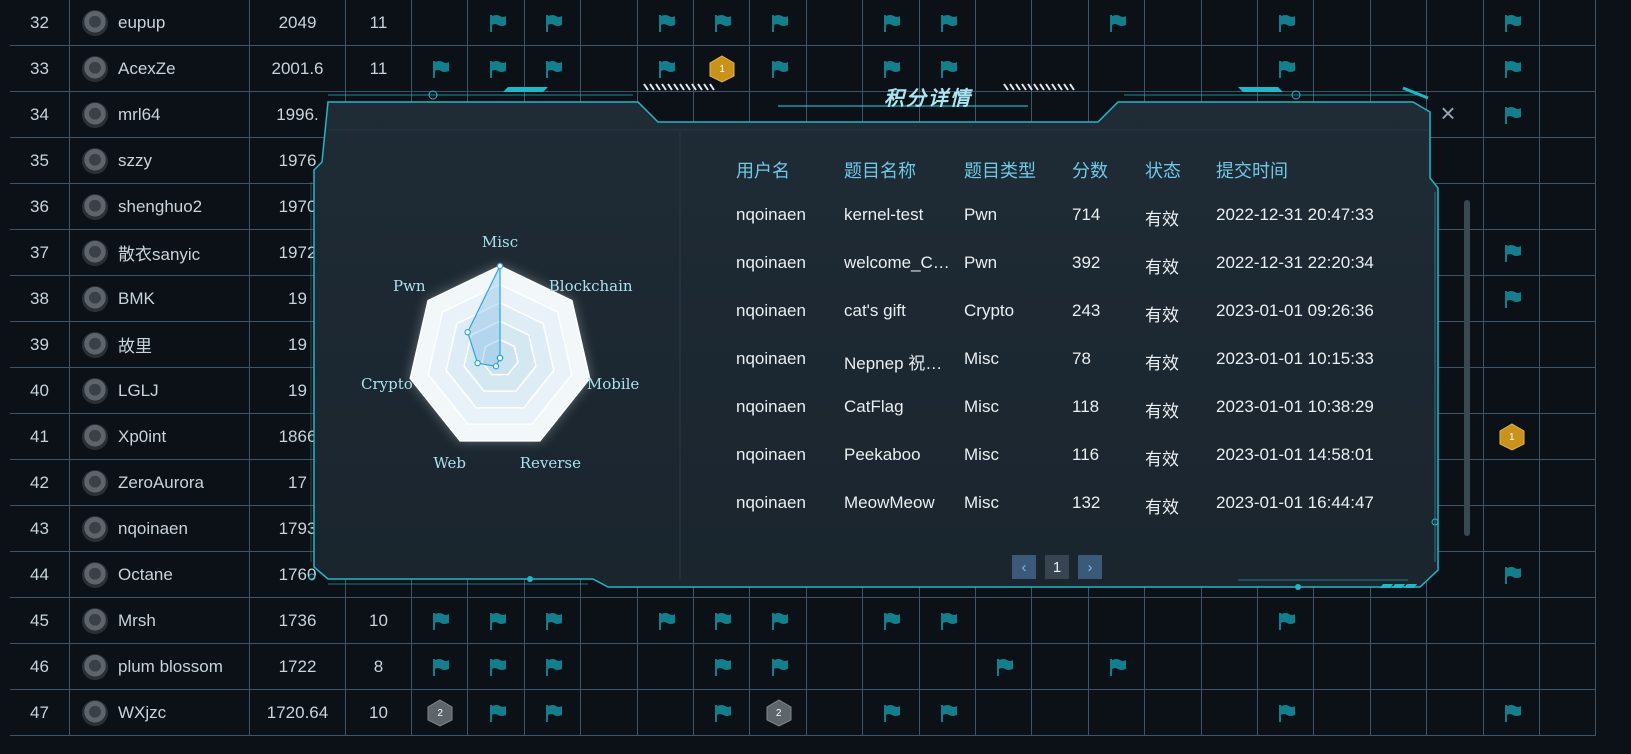 This screenshot has width=1631, height=754. What do you see at coordinates (147, 69) in the screenshot?
I see `team-name: AcexZe` at bounding box center [147, 69].